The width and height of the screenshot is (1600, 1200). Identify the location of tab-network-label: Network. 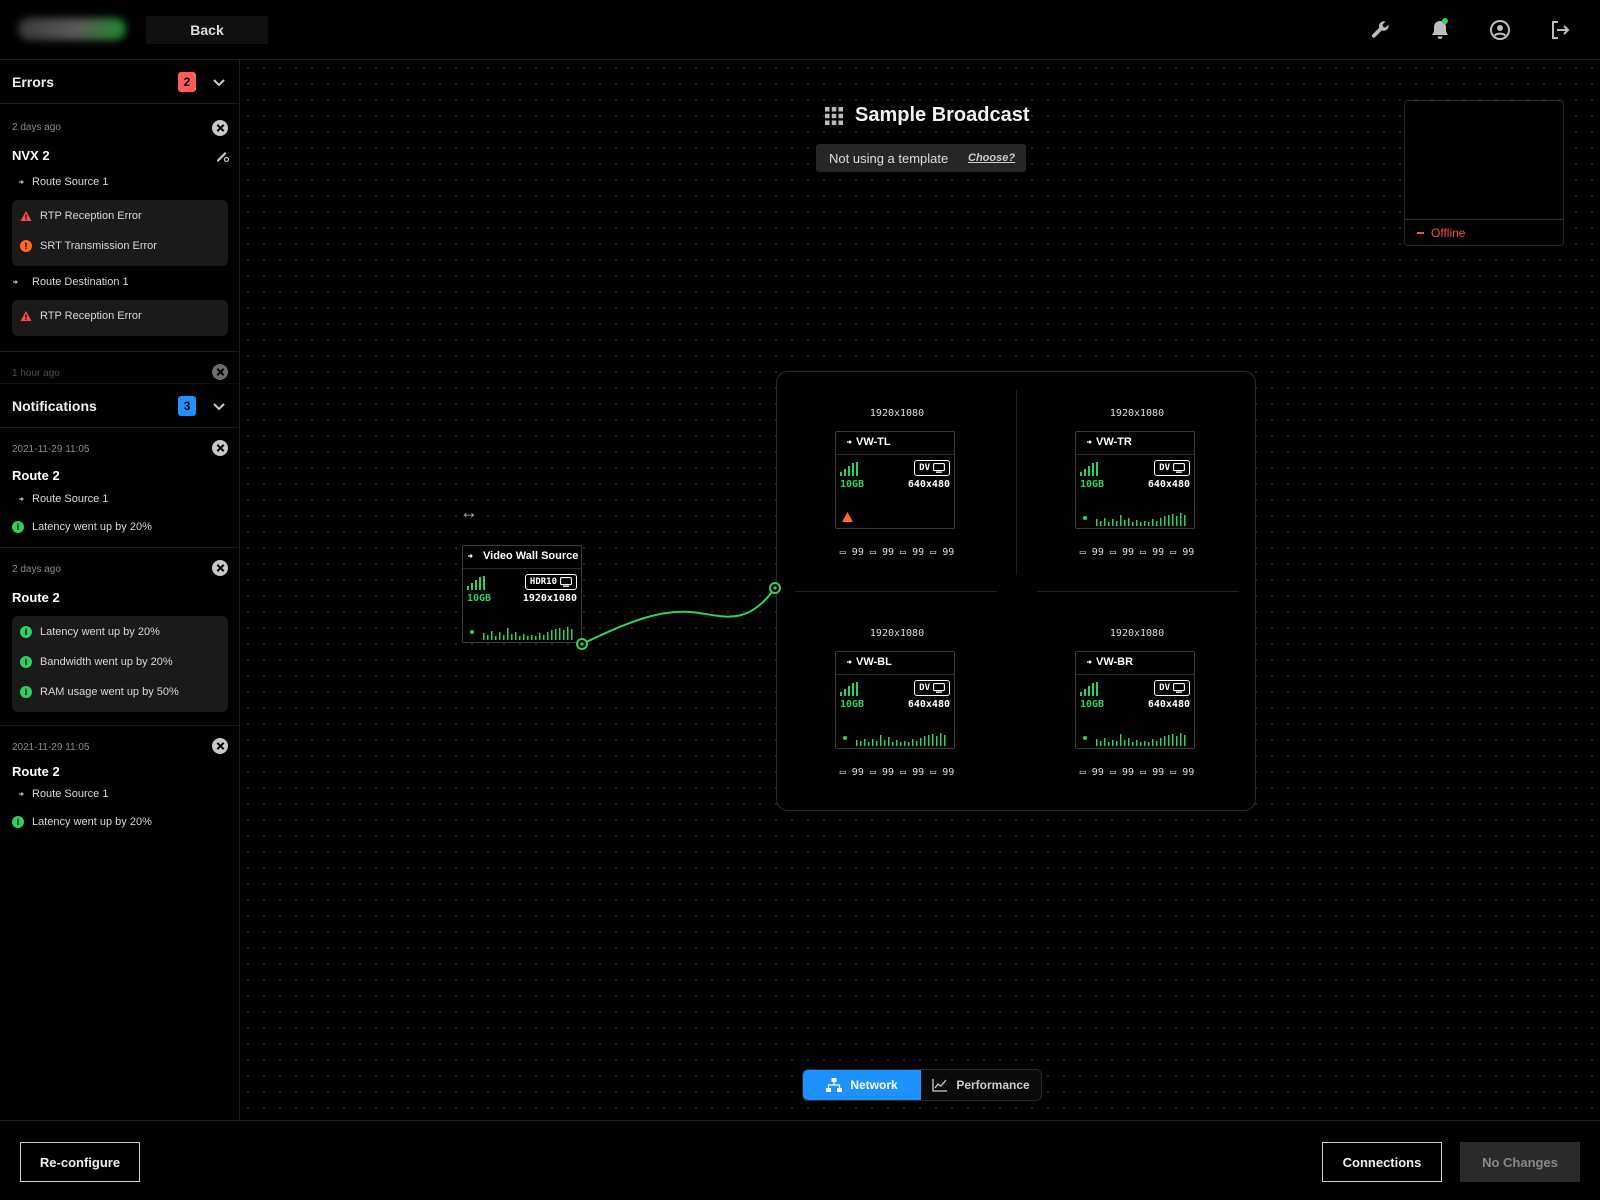
(874, 1085).